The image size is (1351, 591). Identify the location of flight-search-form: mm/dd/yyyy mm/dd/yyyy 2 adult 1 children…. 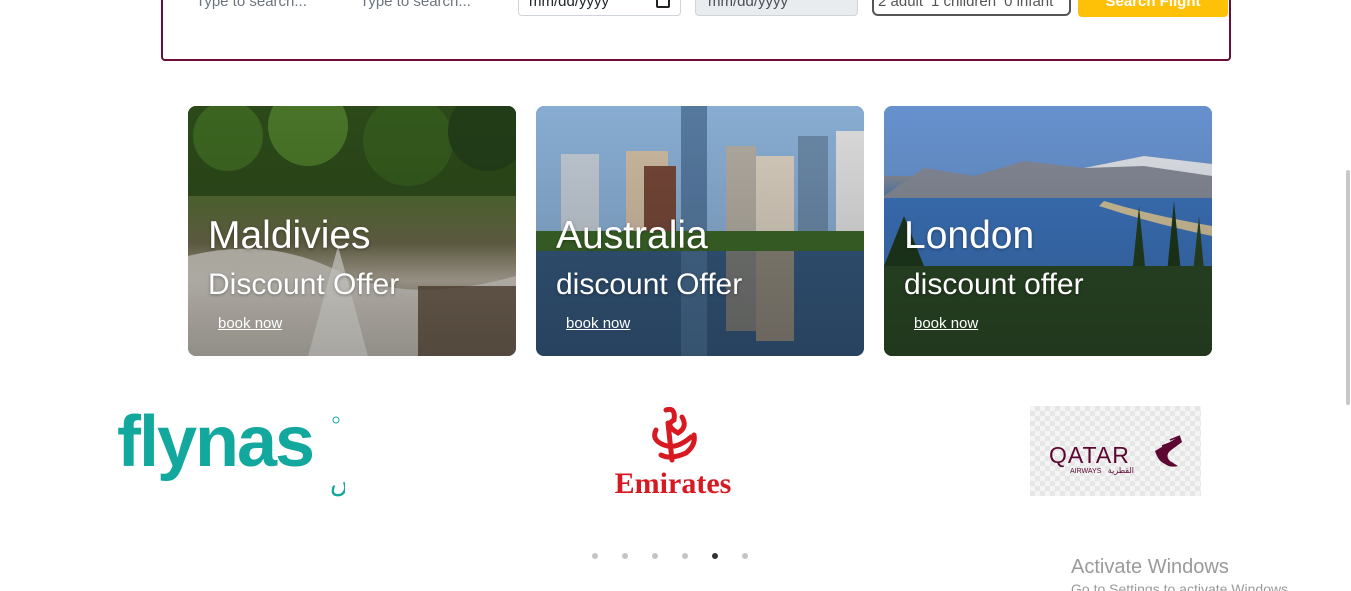
(696, 30).